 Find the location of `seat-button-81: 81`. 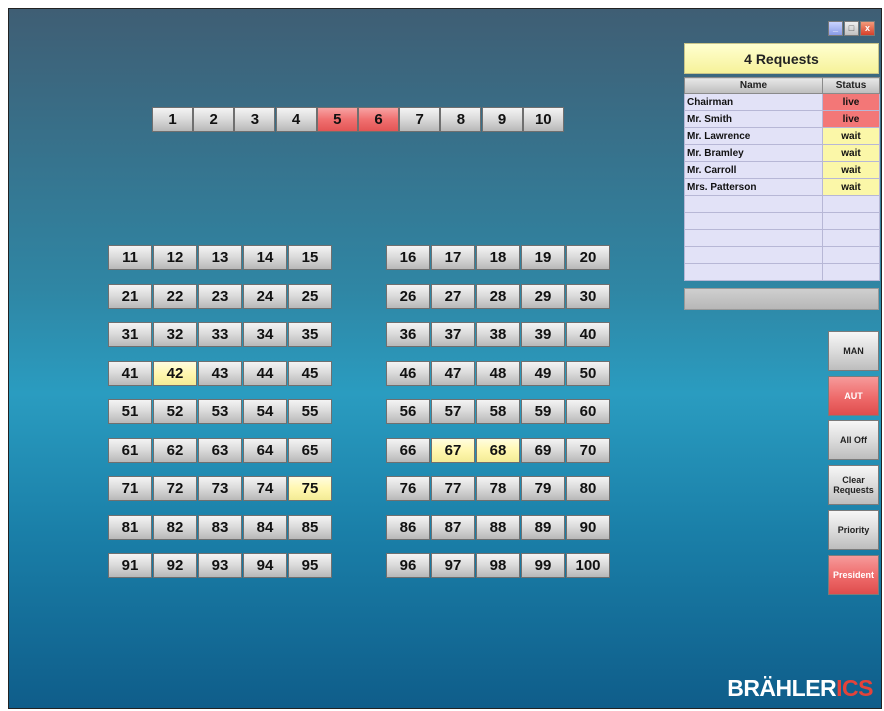

seat-button-81: 81 is located at coordinates (130, 527).